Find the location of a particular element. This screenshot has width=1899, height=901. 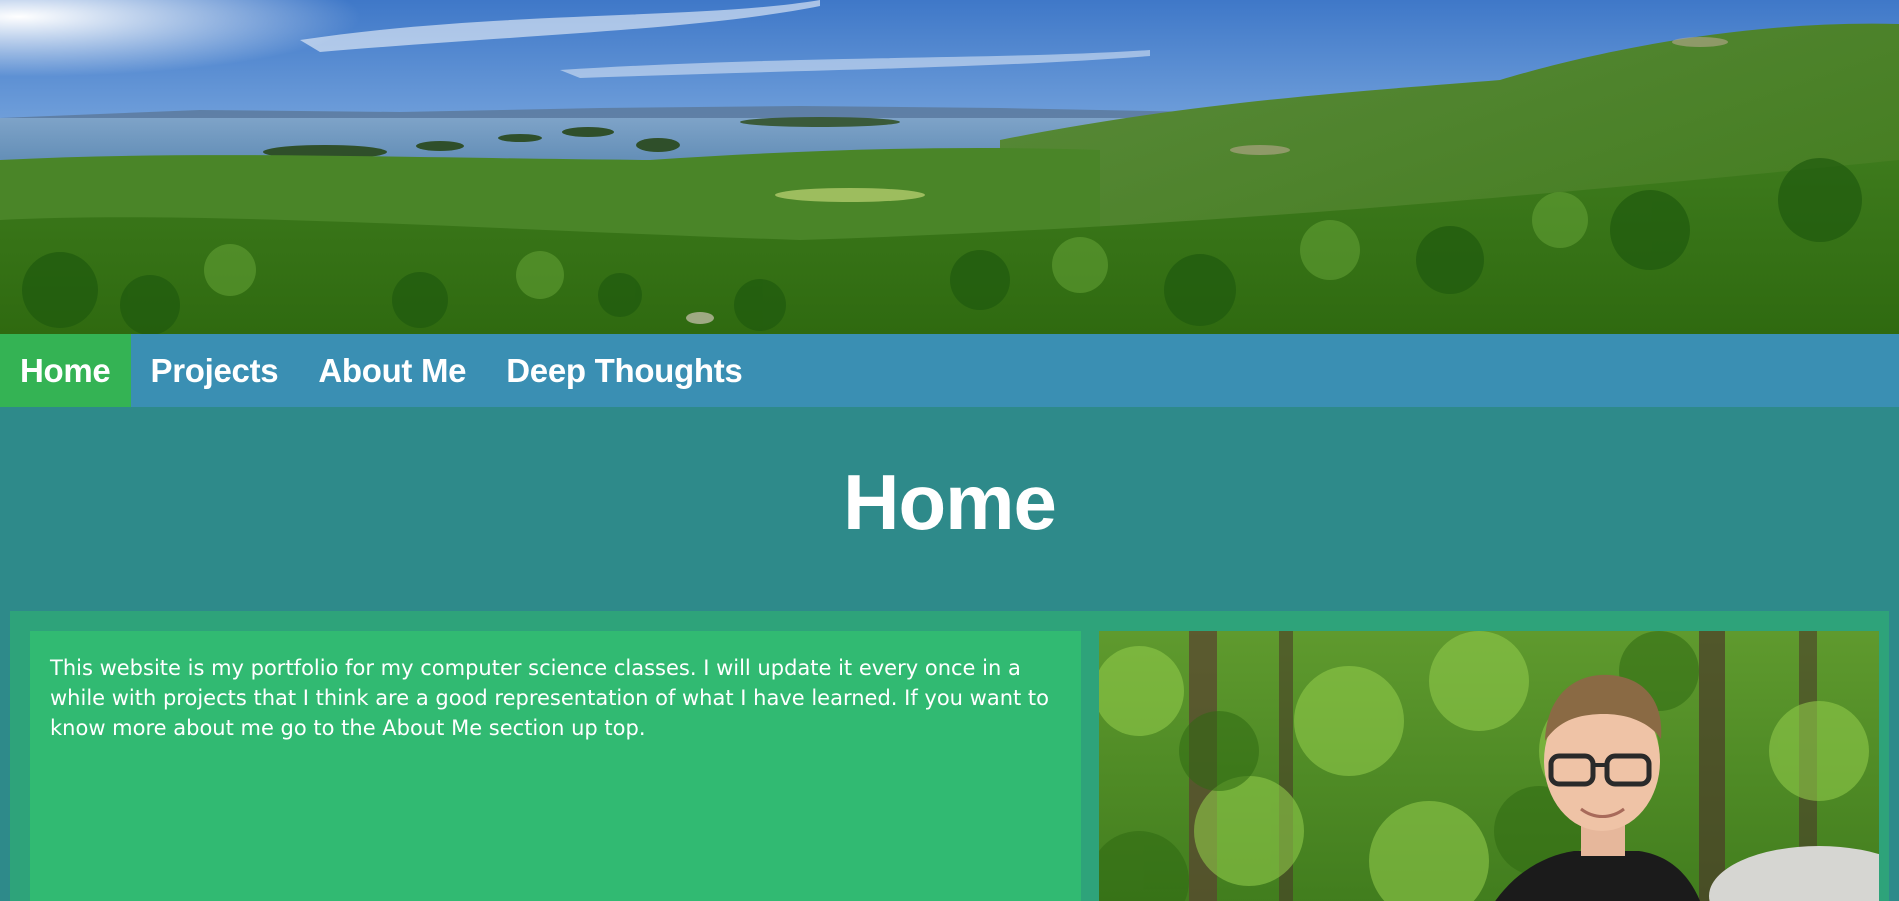

nav-item-deep-thoughts: Deep Thoughts is located at coordinates (624, 370).